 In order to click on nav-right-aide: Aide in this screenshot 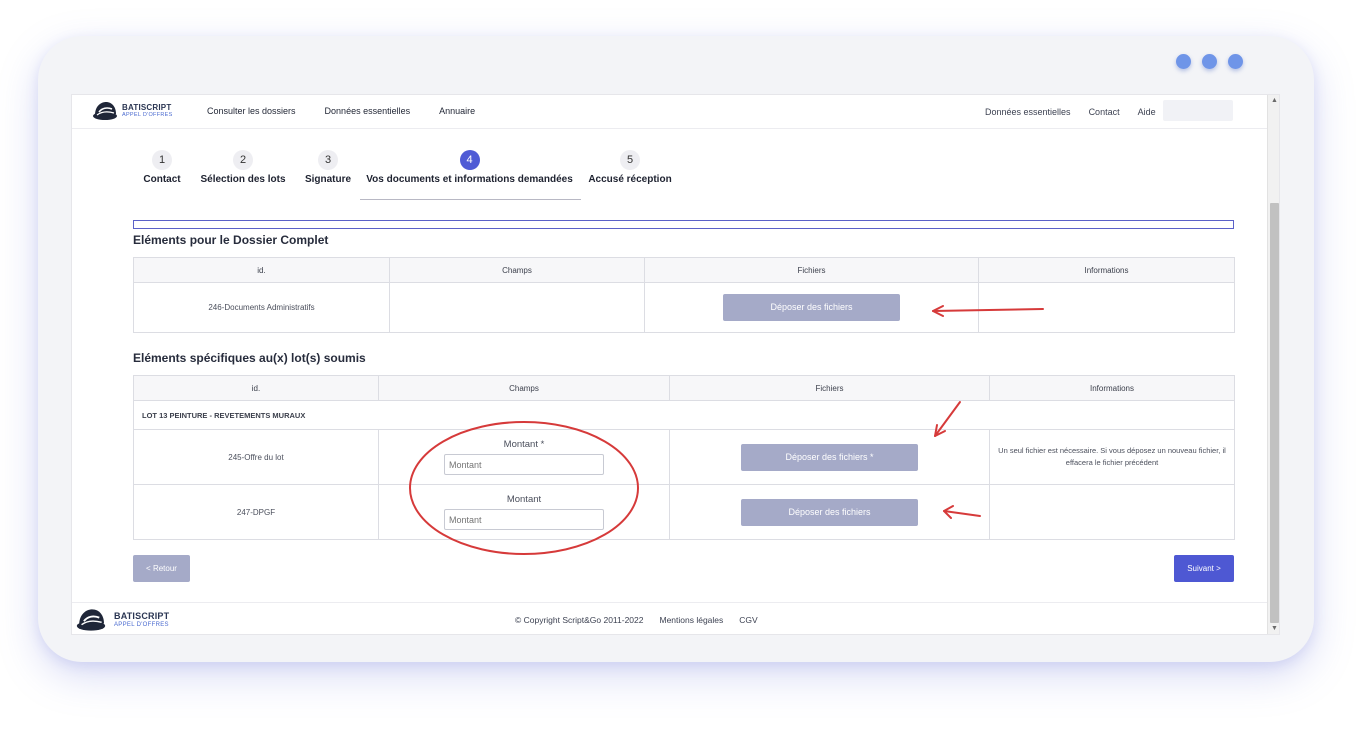, I will do `click(1147, 112)`.